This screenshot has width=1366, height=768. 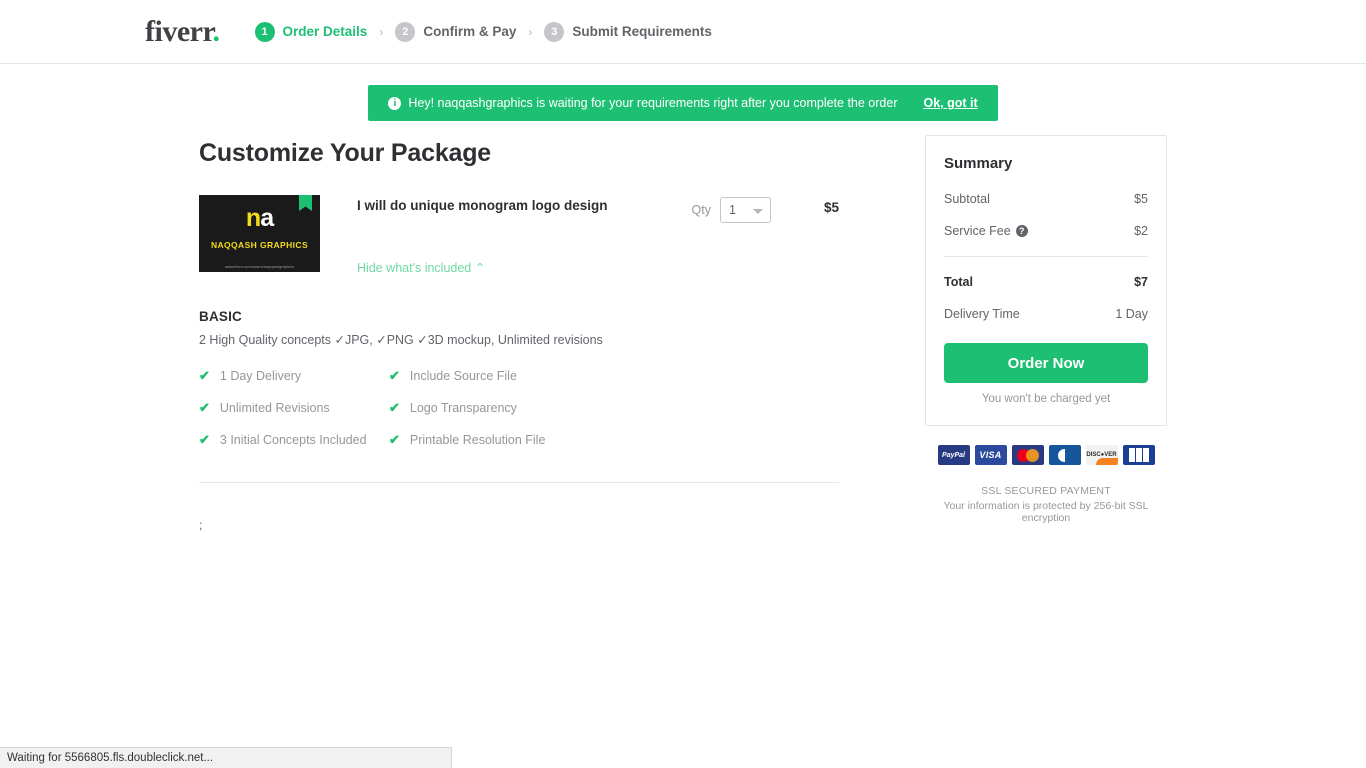 What do you see at coordinates (1131, 314) in the screenshot?
I see `delivery-time-value: 1 Day` at bounding box center [1131, 314].